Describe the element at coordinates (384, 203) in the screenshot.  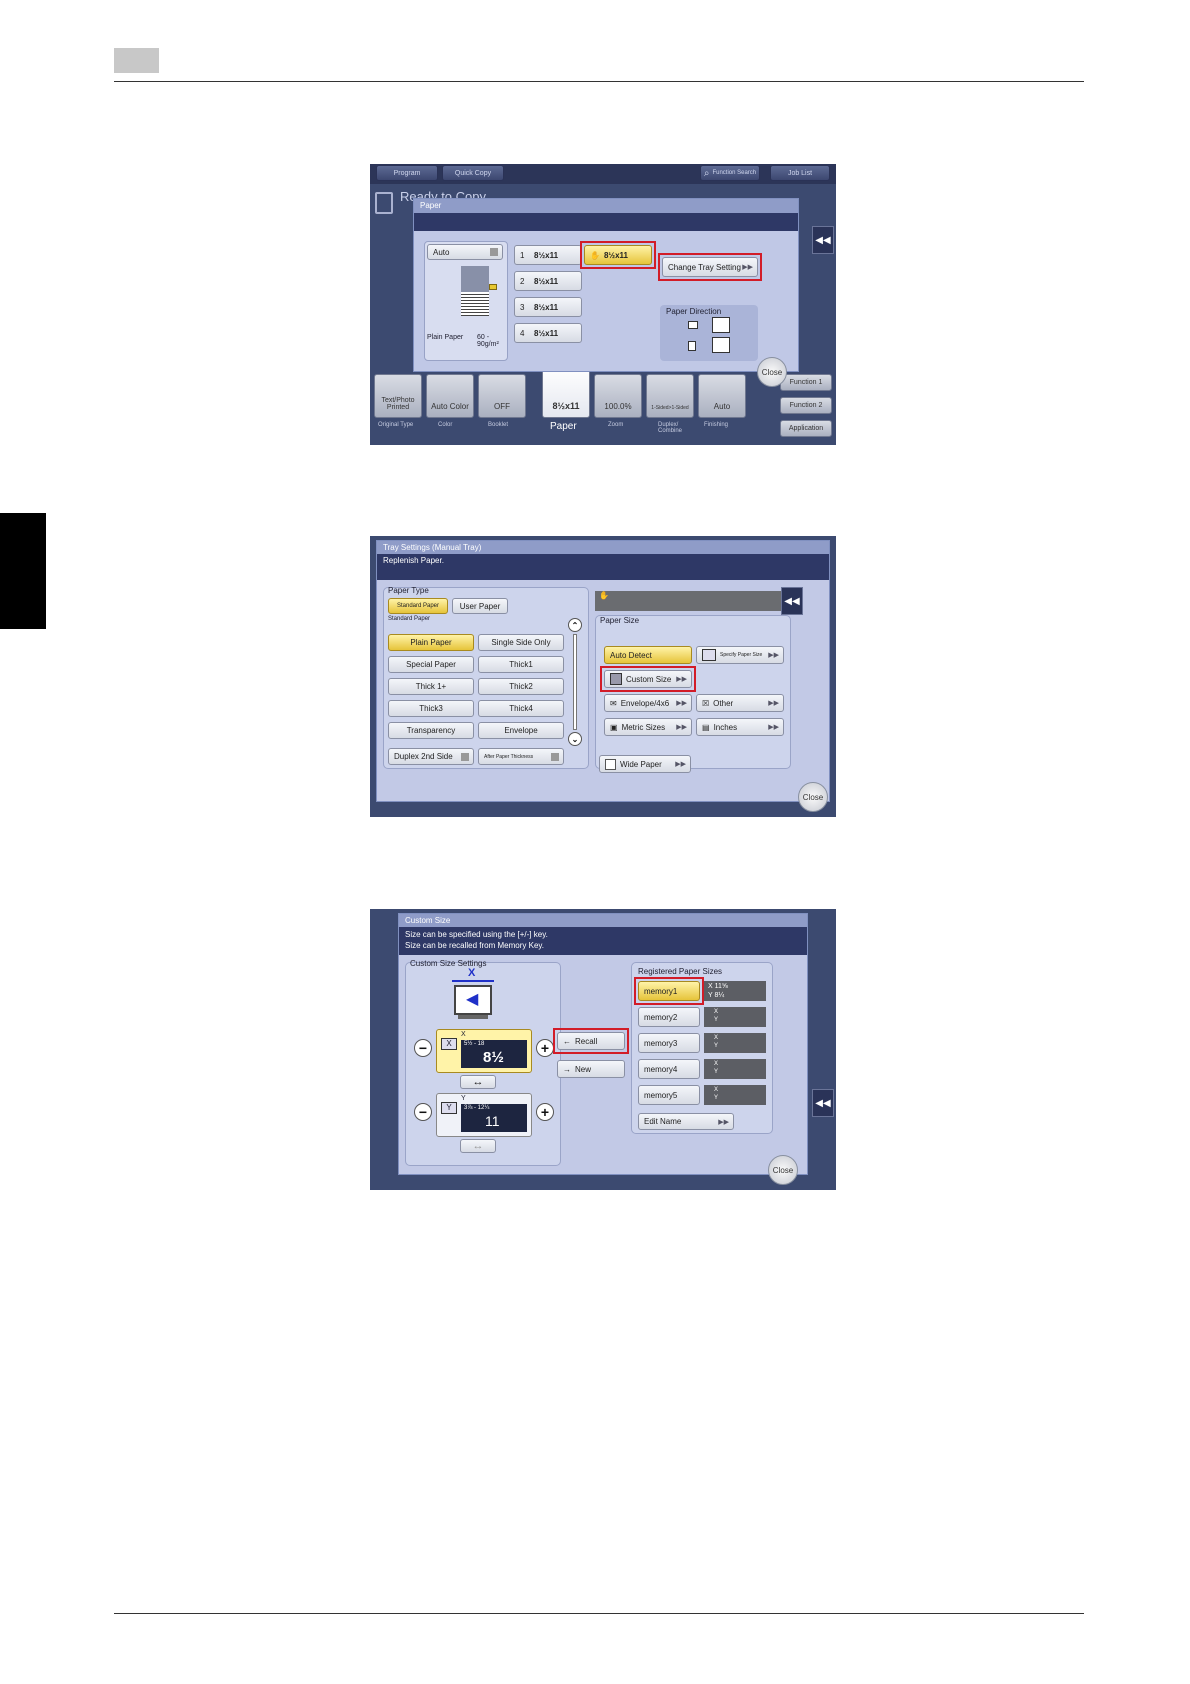
I see `copy-icon` at that location.